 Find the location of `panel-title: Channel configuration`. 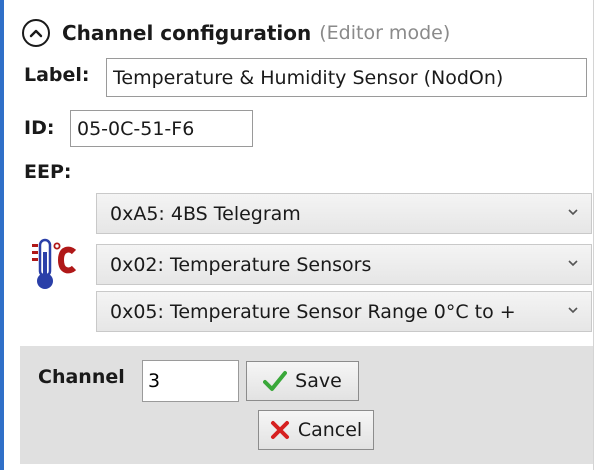

panel-title: Channel configuration is located at coordinates (187, 33).